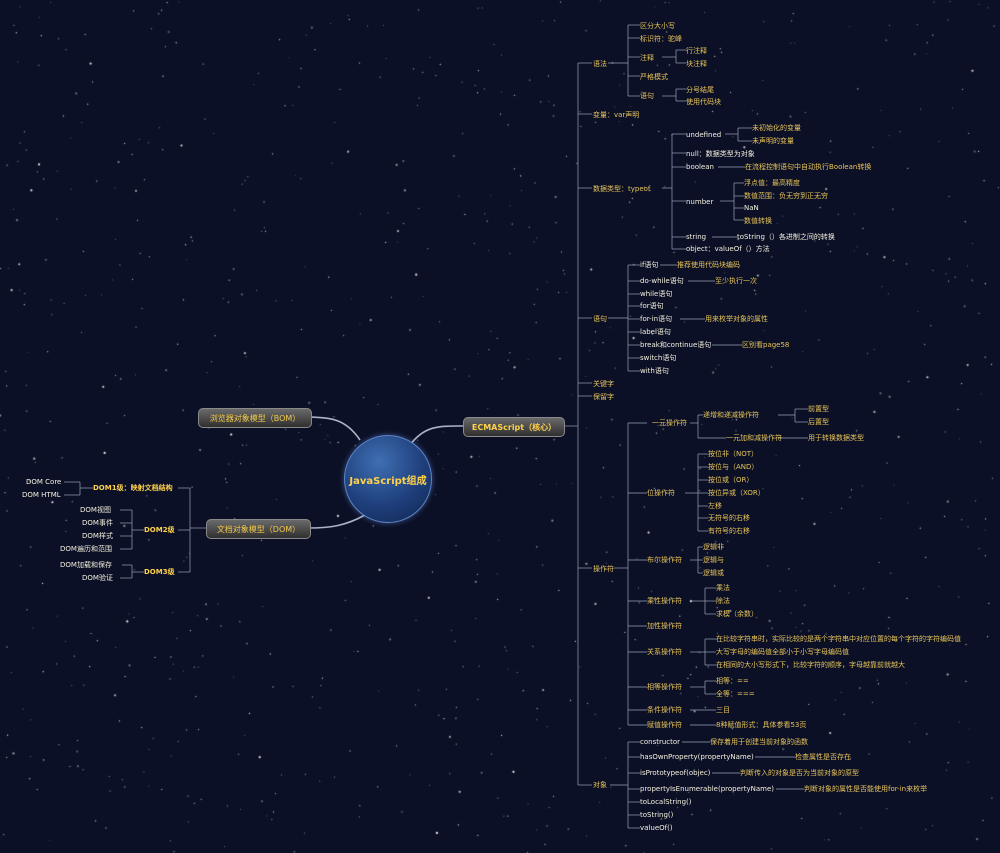 This screenshot has width=1000, height=853. I want to click on op-additive: 加性操作符, so click(664, 626).